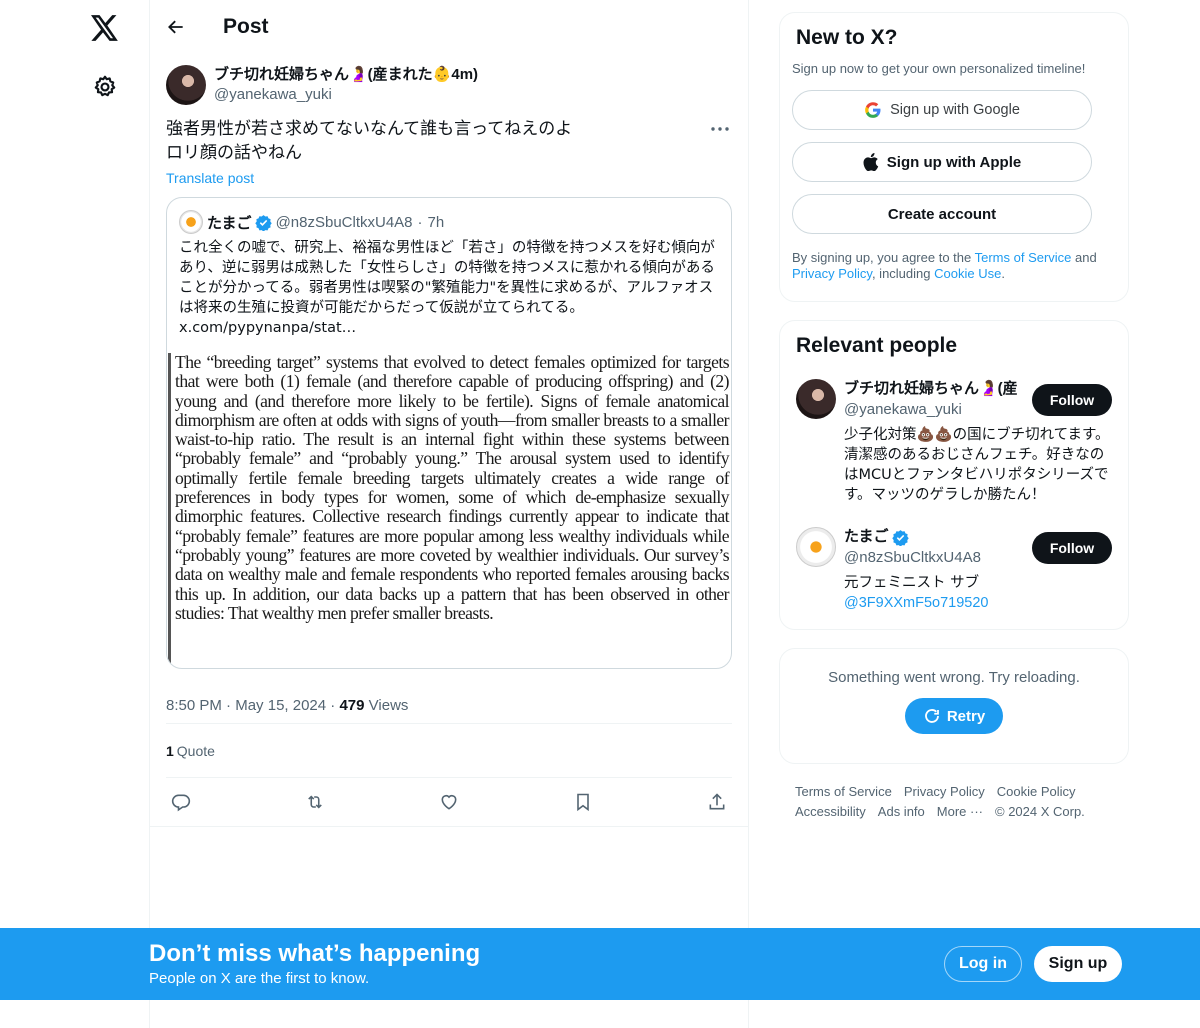 The image size is (1200, 1028). What do you see at coordinates (942, 214) in the screenshot?
I see `create-account-button: Create account` at bounding box center [942, 214].